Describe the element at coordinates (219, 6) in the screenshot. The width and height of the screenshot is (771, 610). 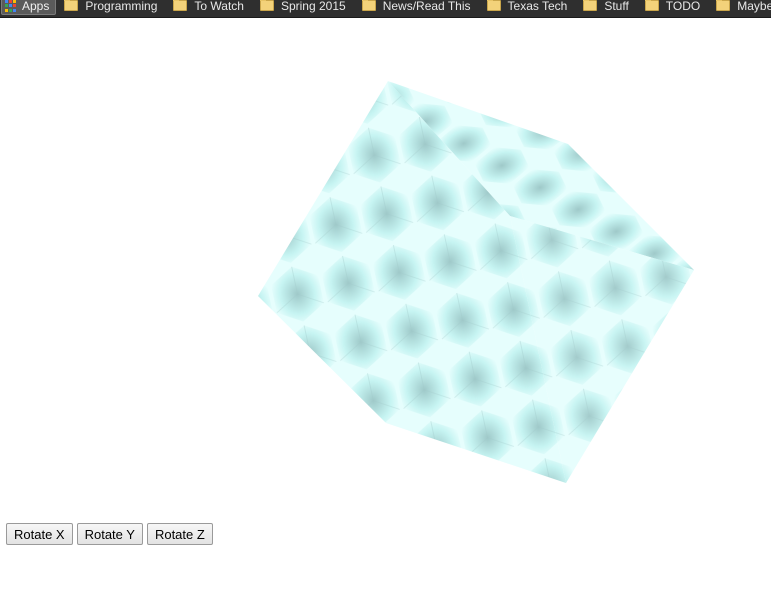
I see `bookmark-label: To Watch` at that location.